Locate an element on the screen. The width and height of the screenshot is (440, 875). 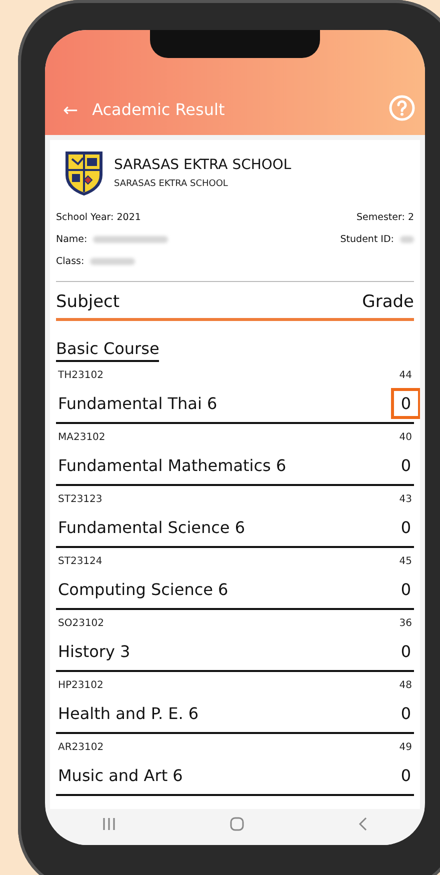
subject-code: AR23102 is located at coordinates (81, 747).